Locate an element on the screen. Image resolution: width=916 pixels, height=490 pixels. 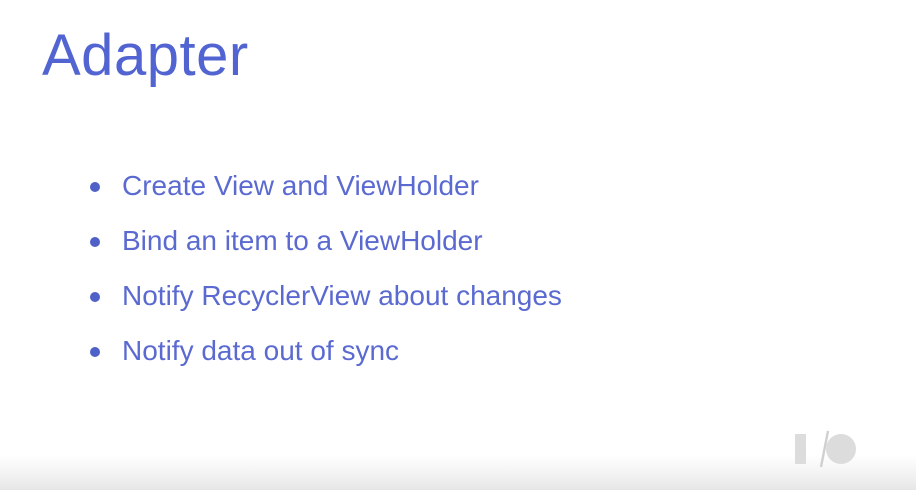
bullet-text: Notify RecyclerView about changes is located at coordinates (342, 295).